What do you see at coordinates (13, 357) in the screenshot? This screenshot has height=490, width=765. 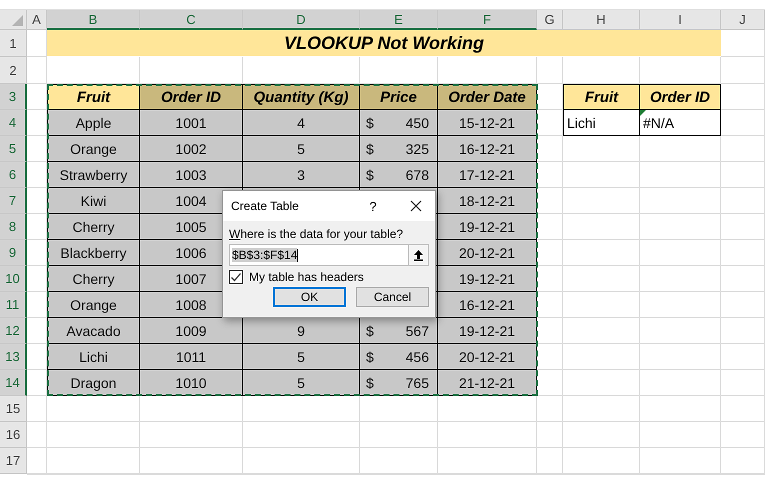 I see `row-header: 13` at bounding box center [13, 357].